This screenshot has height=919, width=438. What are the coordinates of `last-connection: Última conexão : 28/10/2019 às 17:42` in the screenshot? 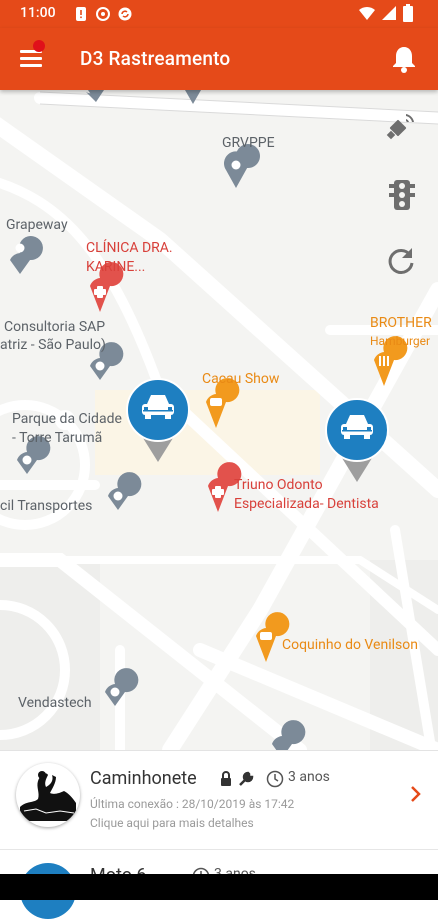 It's located at (192, 804).